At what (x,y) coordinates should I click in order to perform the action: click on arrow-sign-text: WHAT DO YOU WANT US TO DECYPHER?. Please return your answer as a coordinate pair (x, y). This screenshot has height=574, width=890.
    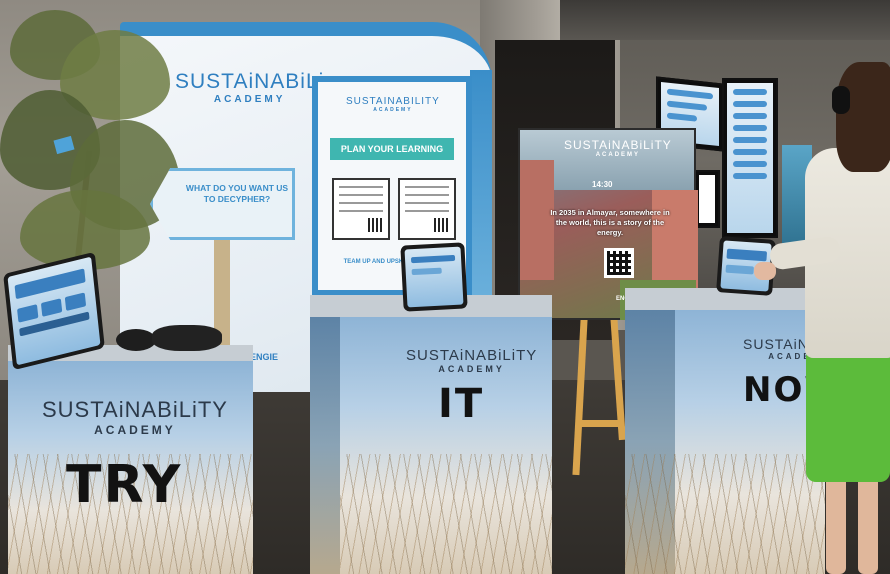
    Looking at the image, I should click on (237, 193).